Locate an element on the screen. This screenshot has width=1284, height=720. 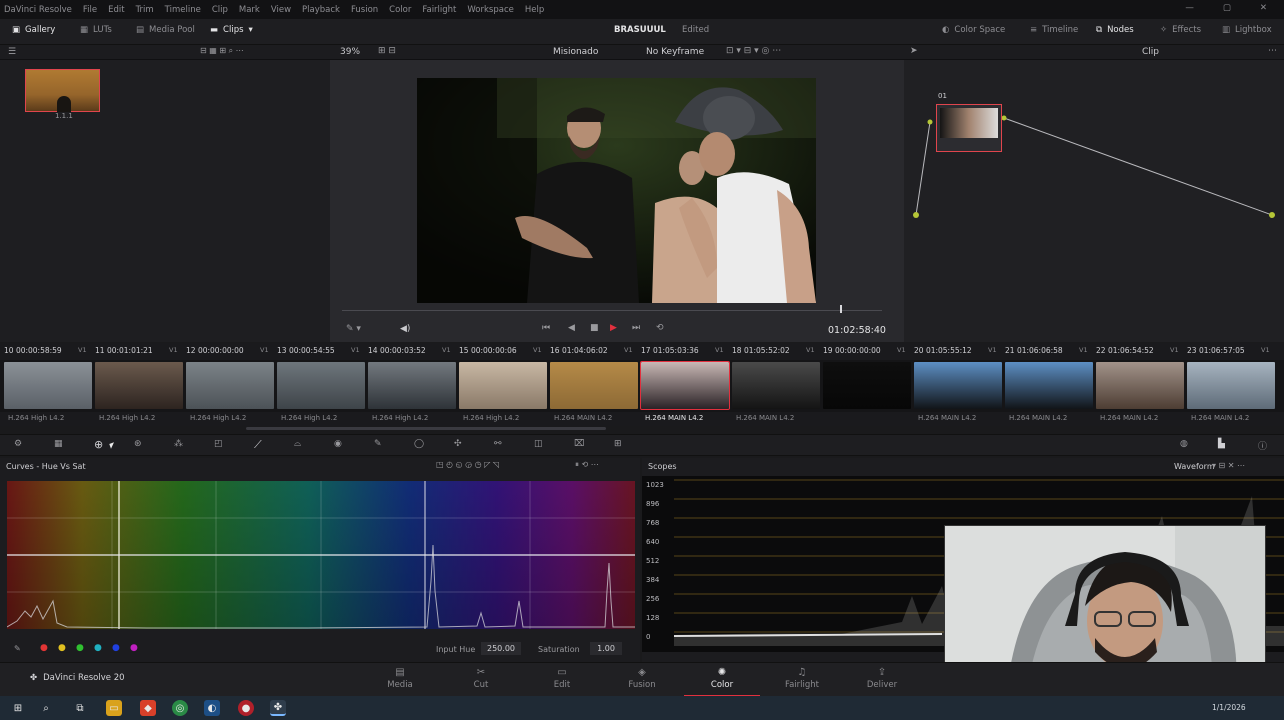
rgb-mixer-icon: ⁂ is located at coordinates (178, 444).